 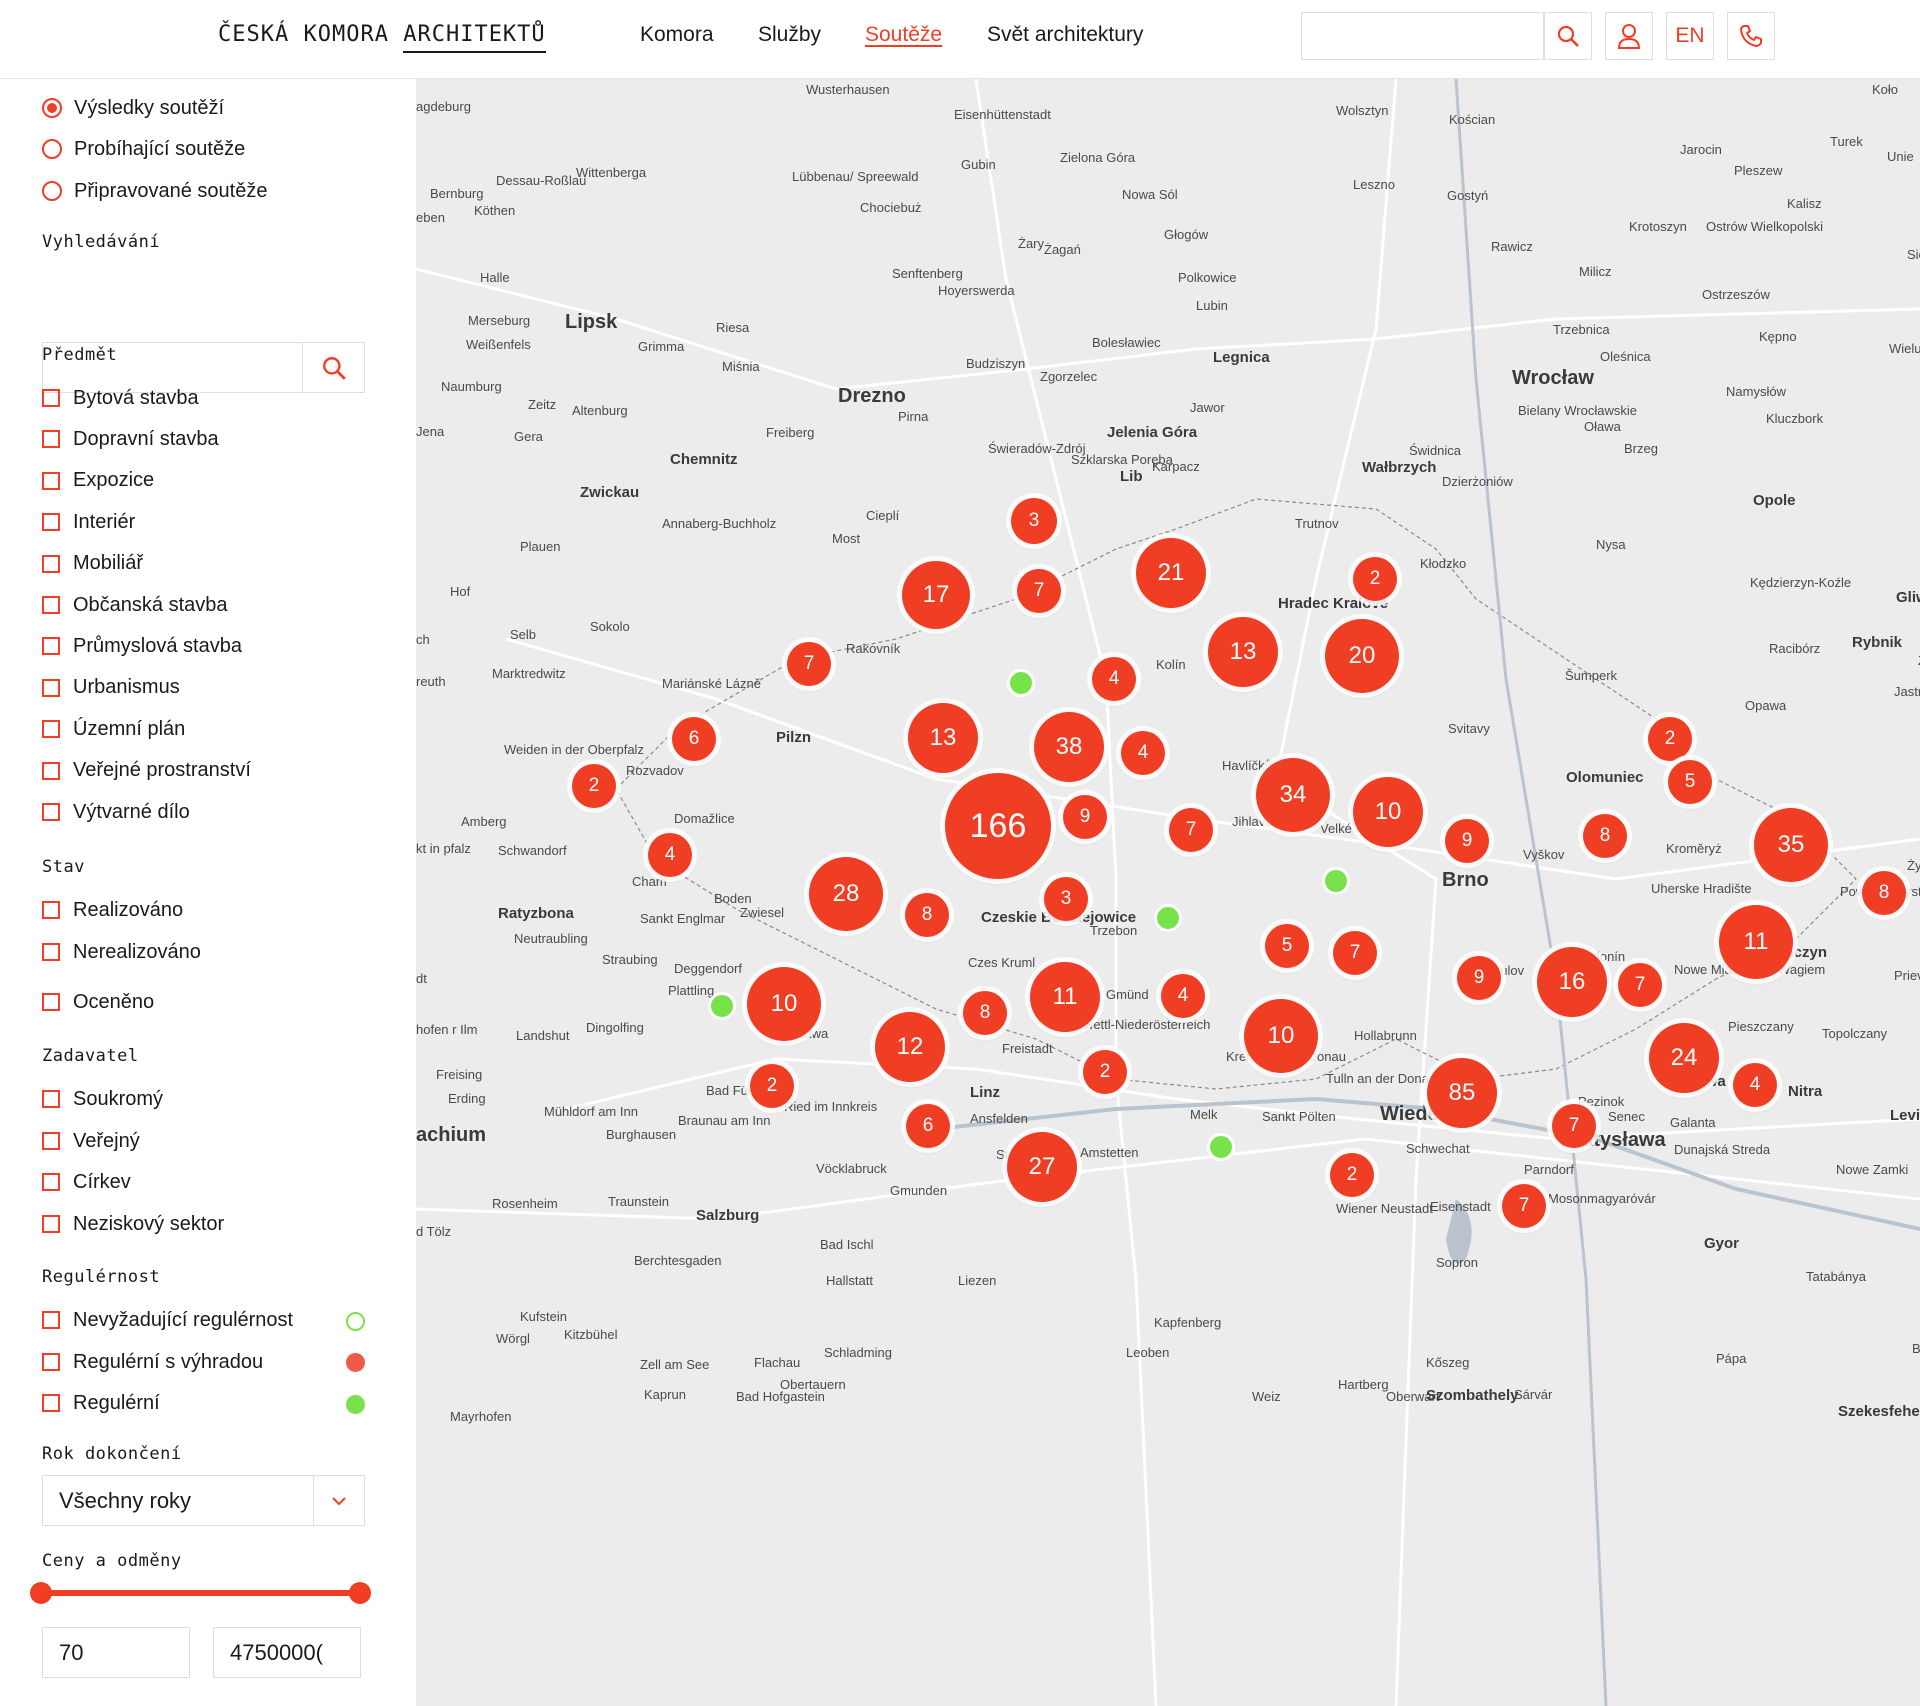 What do you see at coordinates (382, 37) in the screenshot?
I see `logo: ČESKÁ KOMORA ARCHITEKTŮ` at bounding box center [382, 37].